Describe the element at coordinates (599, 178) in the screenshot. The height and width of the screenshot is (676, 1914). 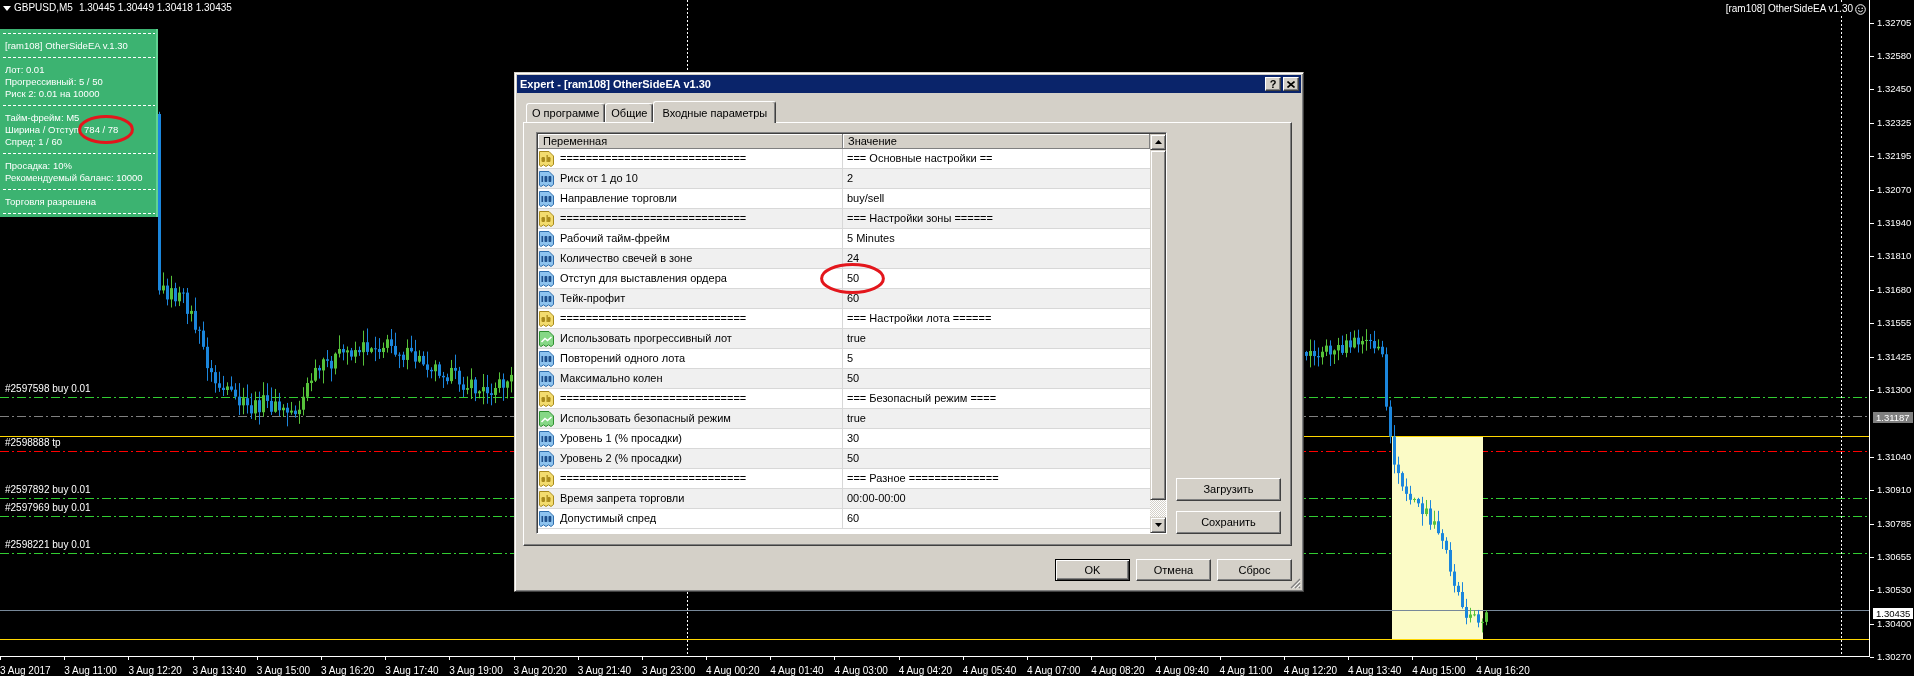
I see `parameter-name: Риск от 1 до 10` at that location.